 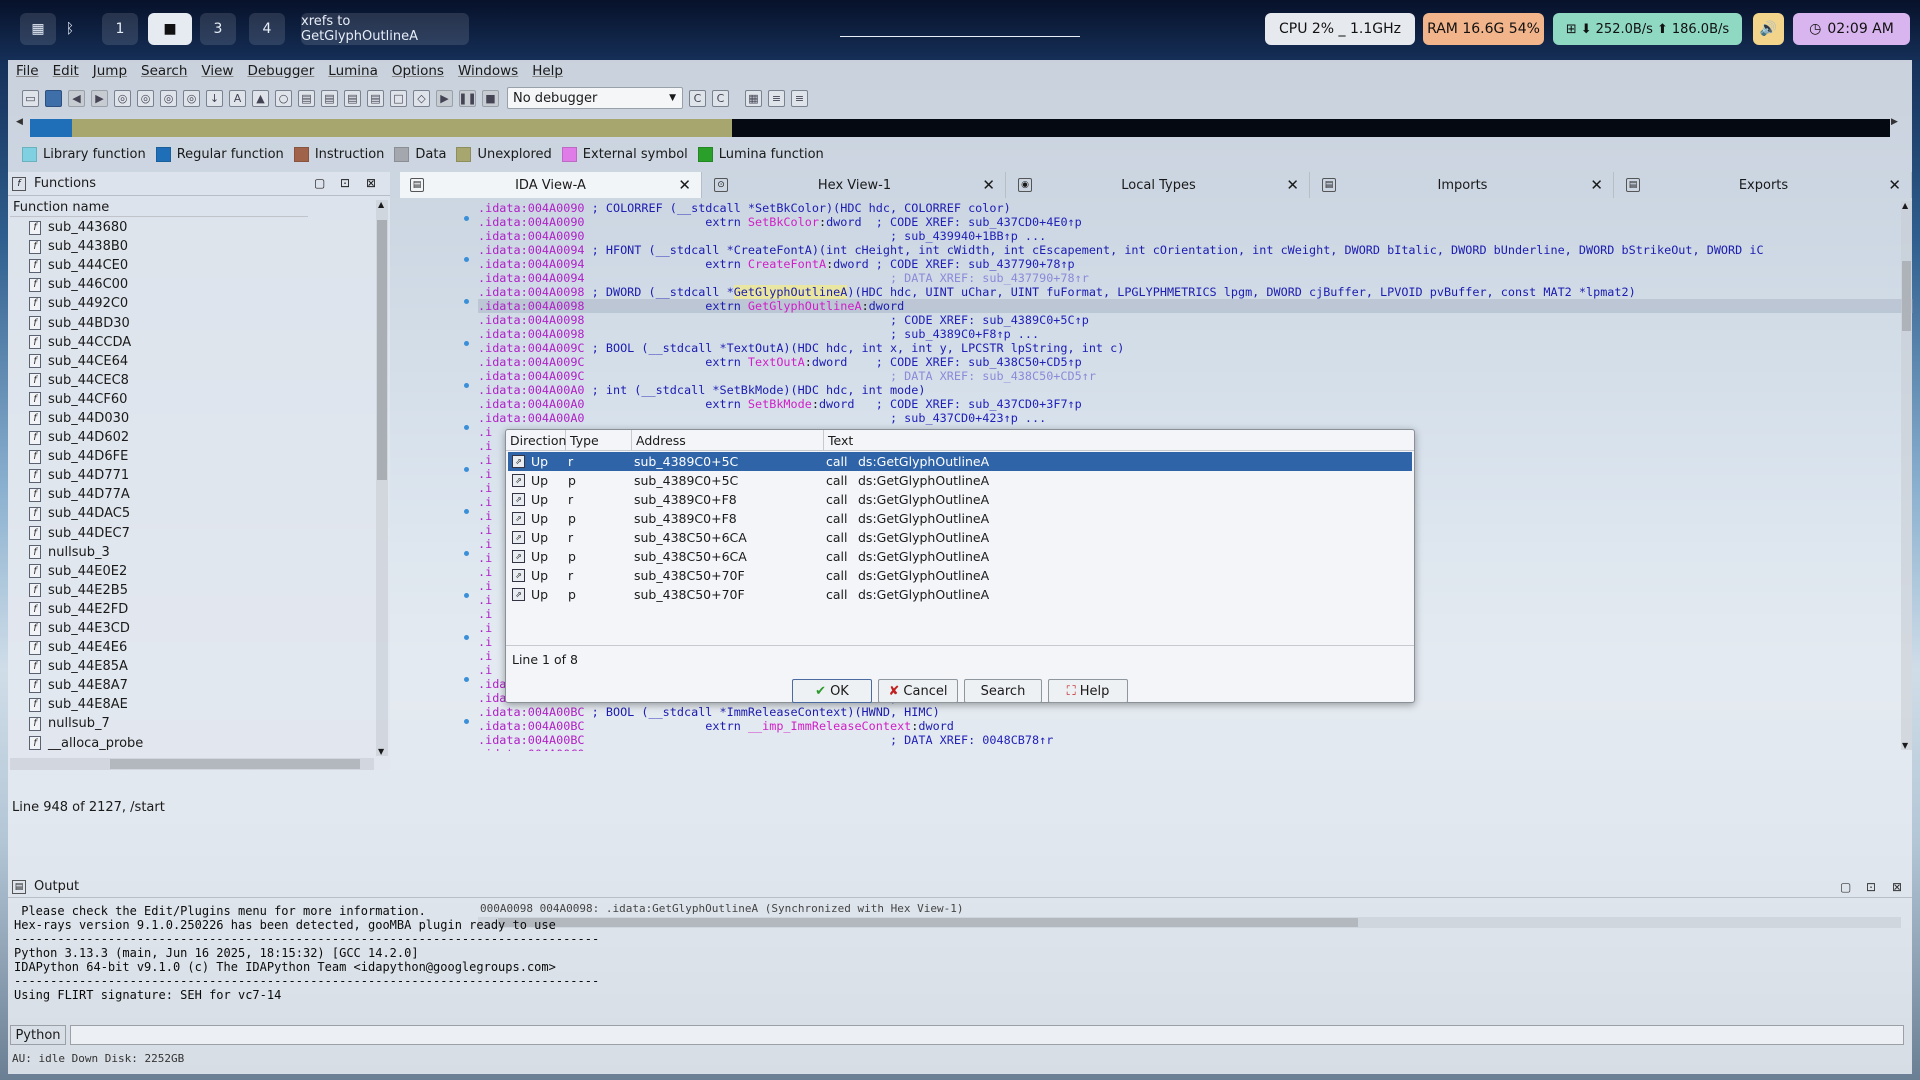 I want to click on column-address: Address, so click(x=728, y=440).